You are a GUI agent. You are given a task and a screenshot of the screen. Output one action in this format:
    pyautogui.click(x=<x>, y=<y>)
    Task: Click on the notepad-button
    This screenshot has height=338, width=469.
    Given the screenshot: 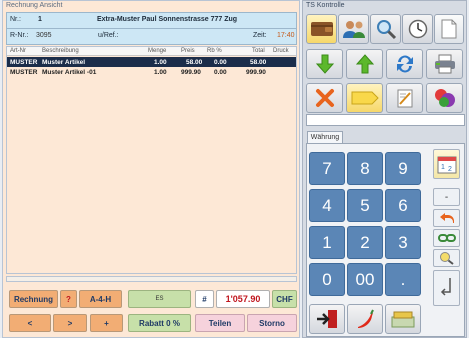 What is the action you would take?
    pyautogui.click(x=404, y=98)
    